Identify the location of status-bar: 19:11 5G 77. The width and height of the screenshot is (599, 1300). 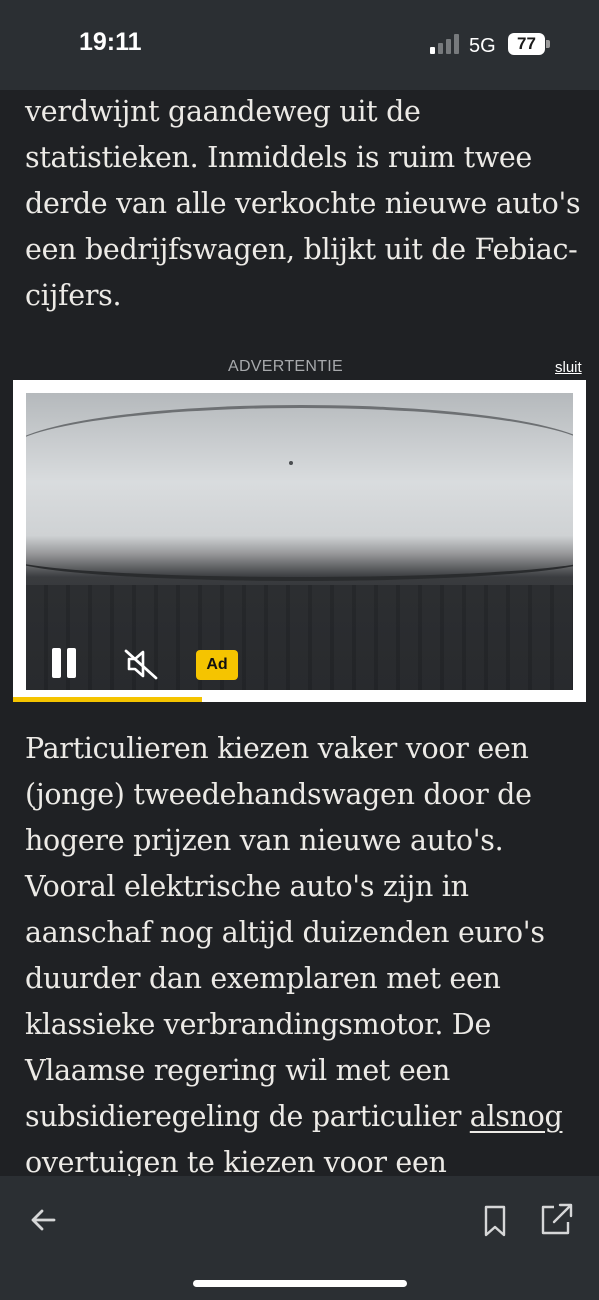
(299, 45).